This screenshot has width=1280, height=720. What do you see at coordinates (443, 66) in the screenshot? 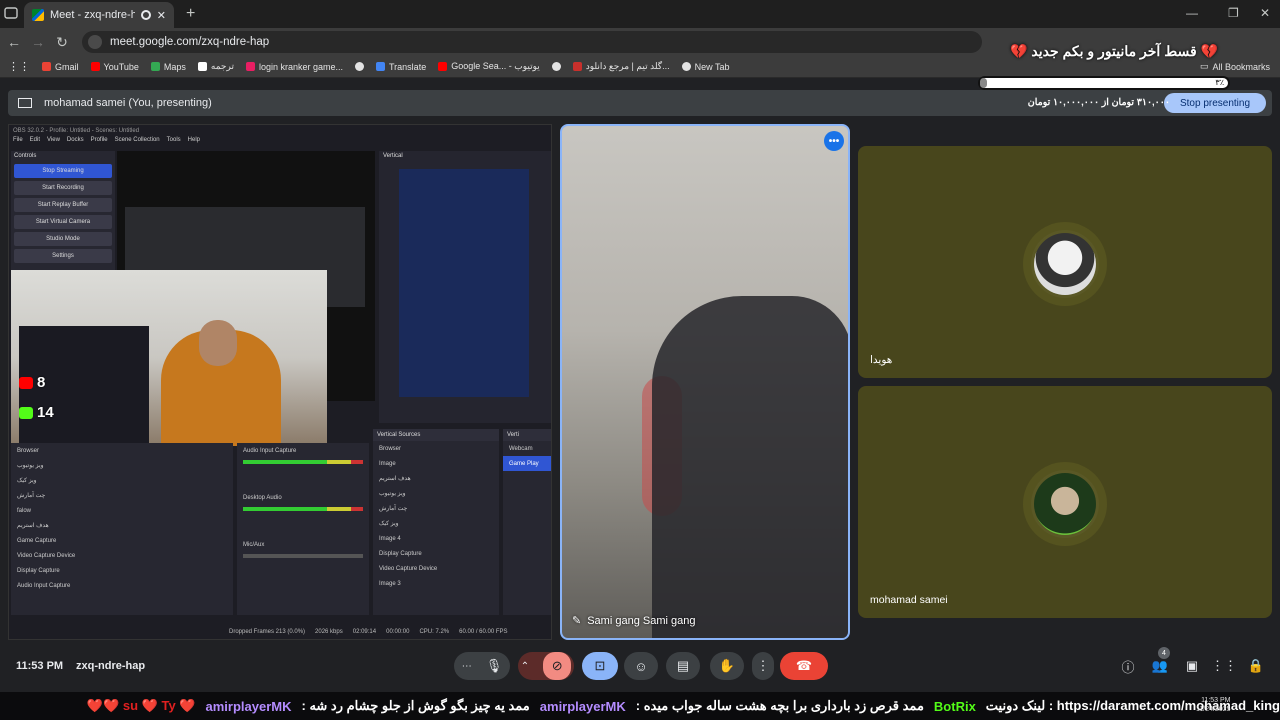
I see `youtube-icon` at bounding box center [443, 66].